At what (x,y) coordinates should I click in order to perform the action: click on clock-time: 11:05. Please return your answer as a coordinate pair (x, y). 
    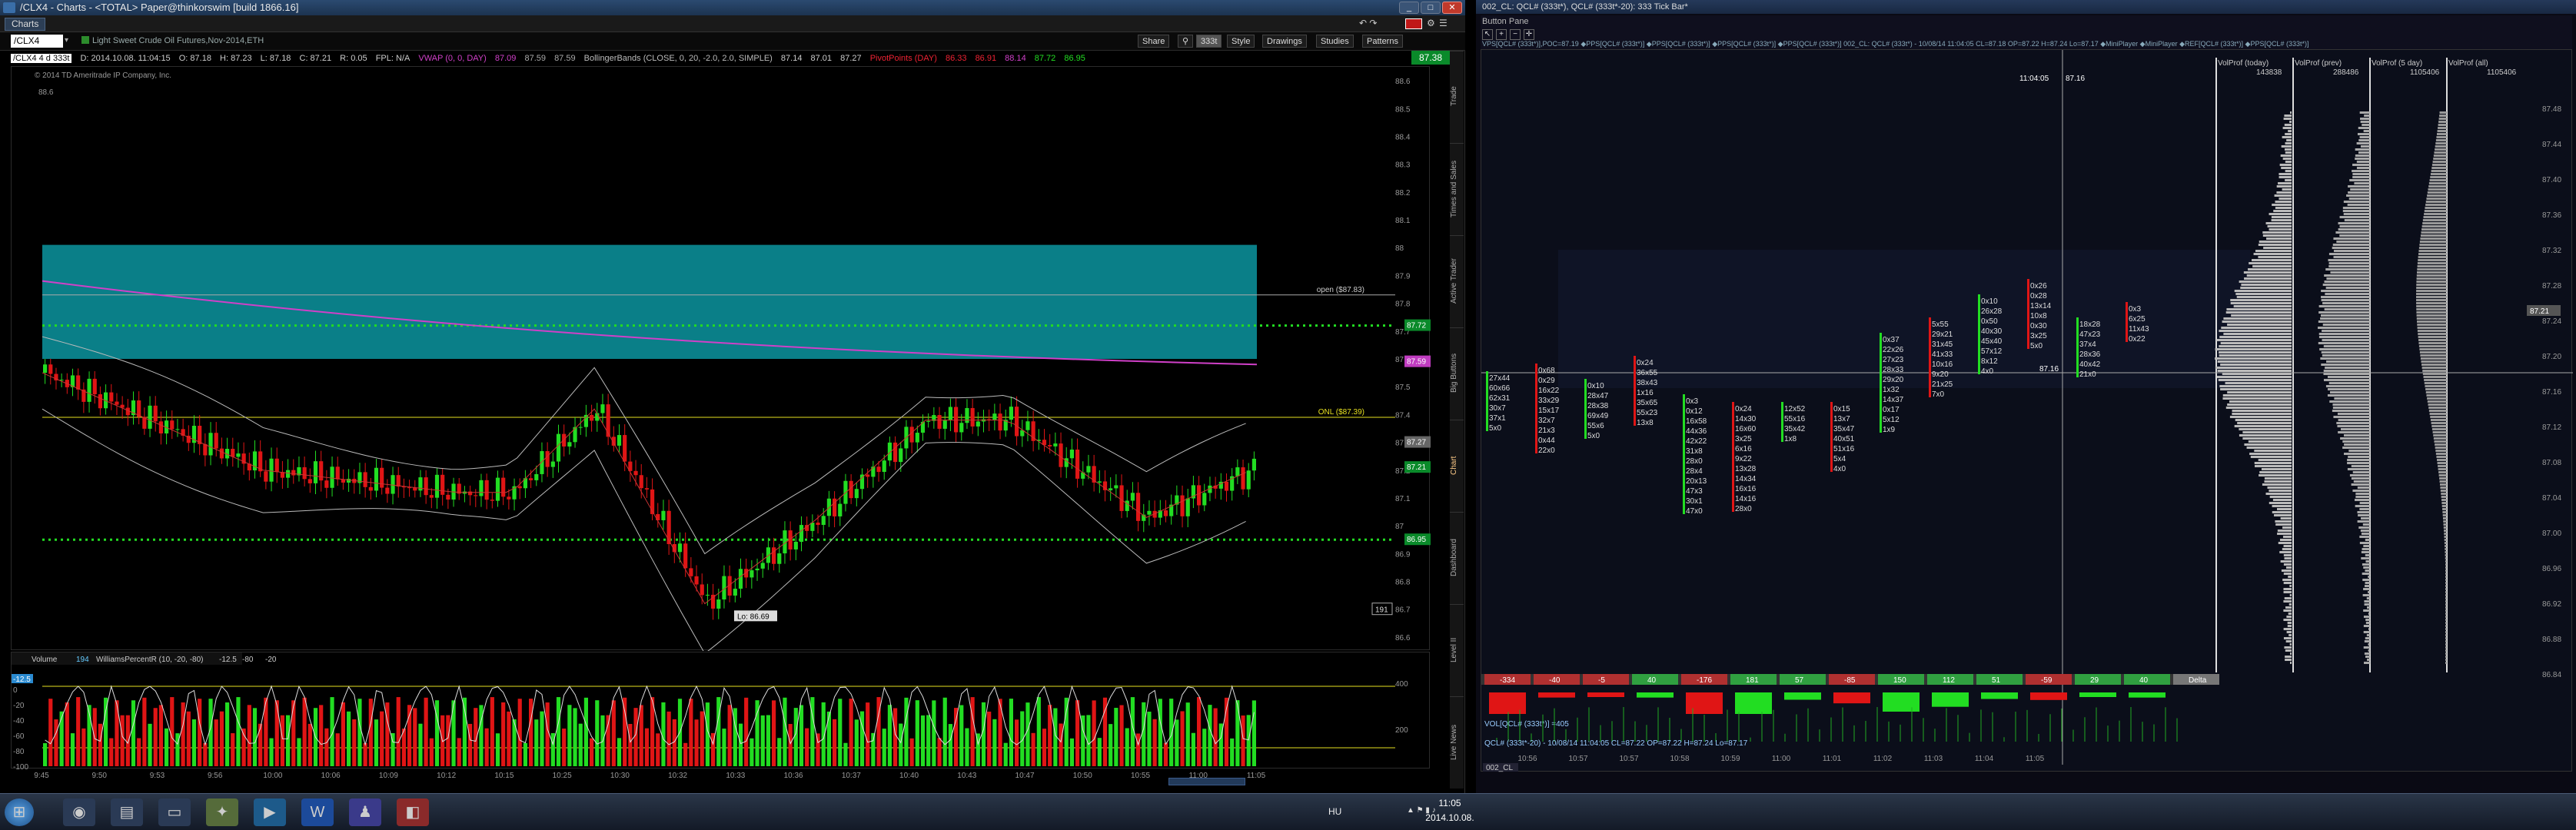
    Looking at the image, I should click on (1449, 803).